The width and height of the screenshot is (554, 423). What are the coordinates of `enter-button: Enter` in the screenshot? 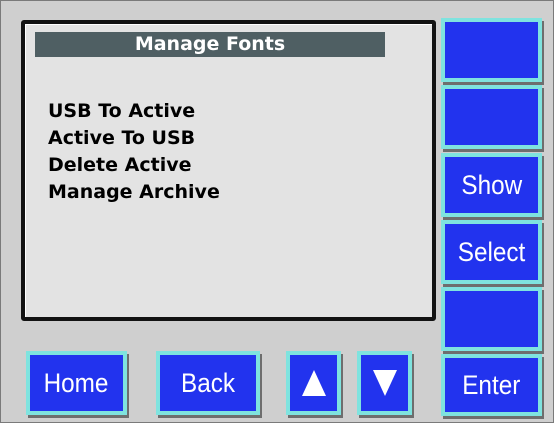 It's located at (491, 385).